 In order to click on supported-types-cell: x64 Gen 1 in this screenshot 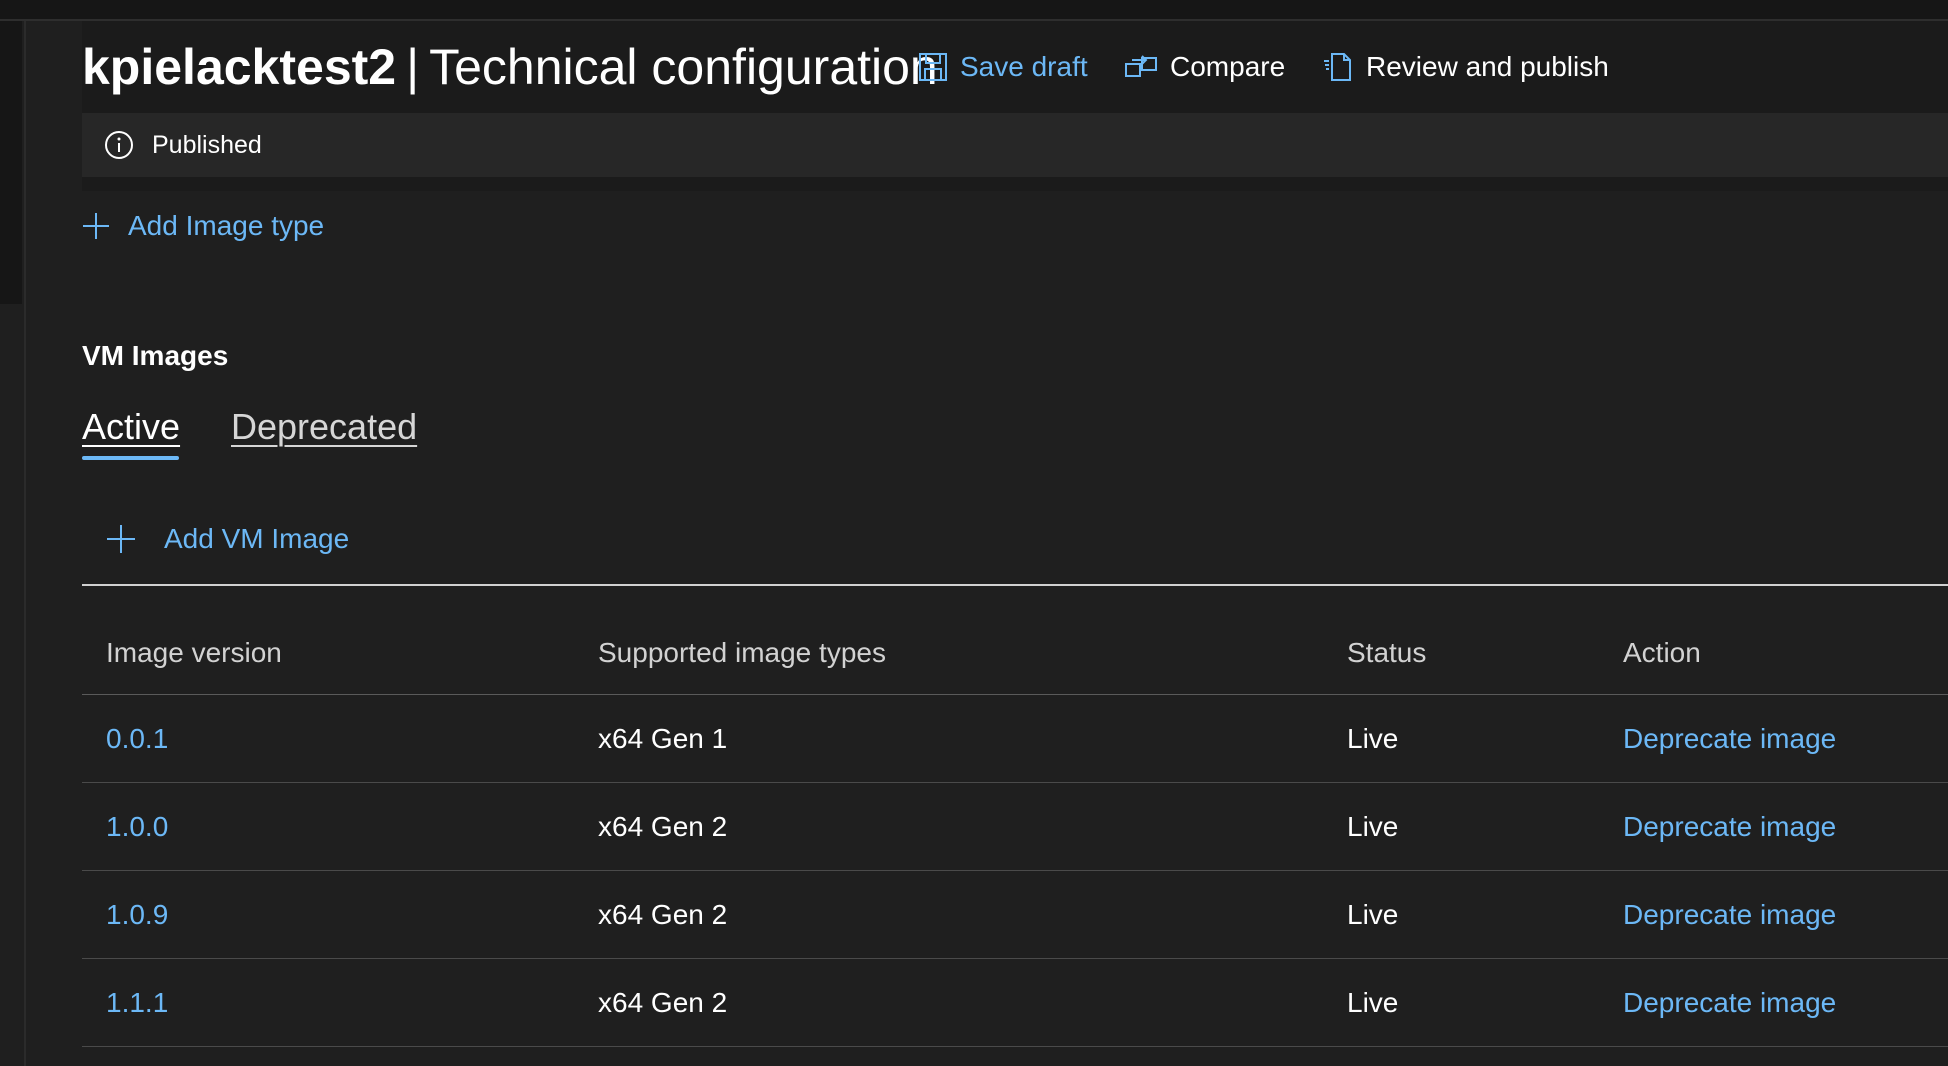, I will do `click(663, 738)`.